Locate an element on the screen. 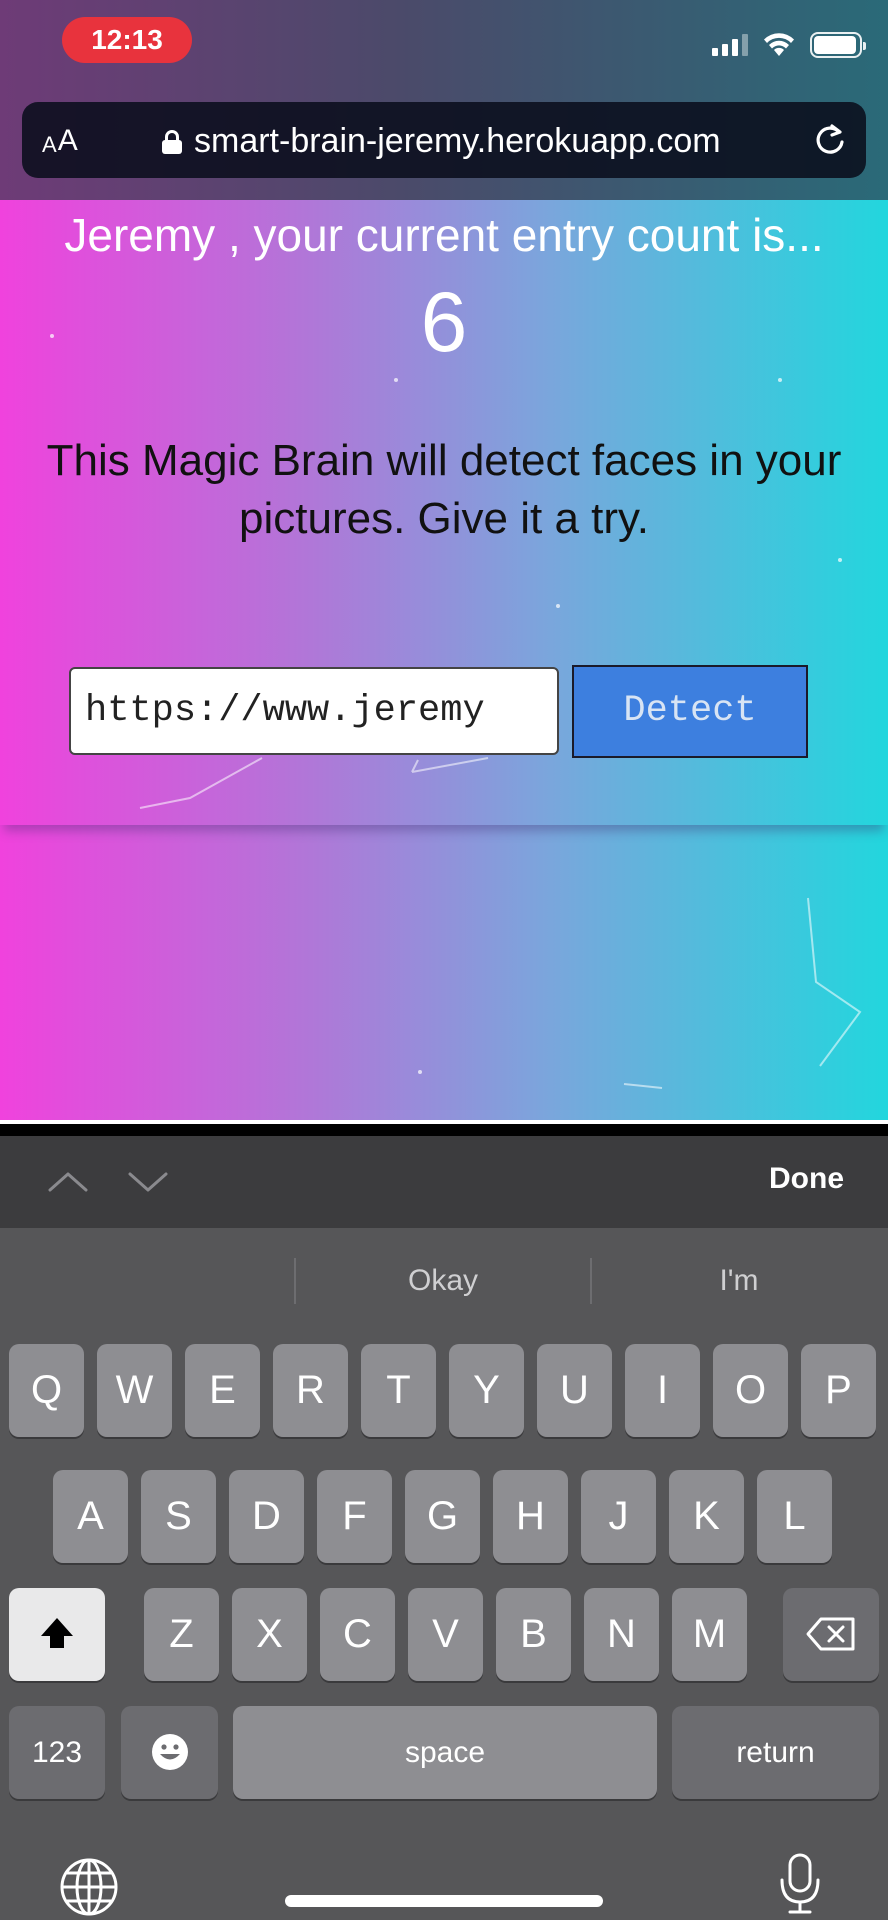 This screenshot has height=1920, width=888. key-w: W is located at coordinates (134, 1390).